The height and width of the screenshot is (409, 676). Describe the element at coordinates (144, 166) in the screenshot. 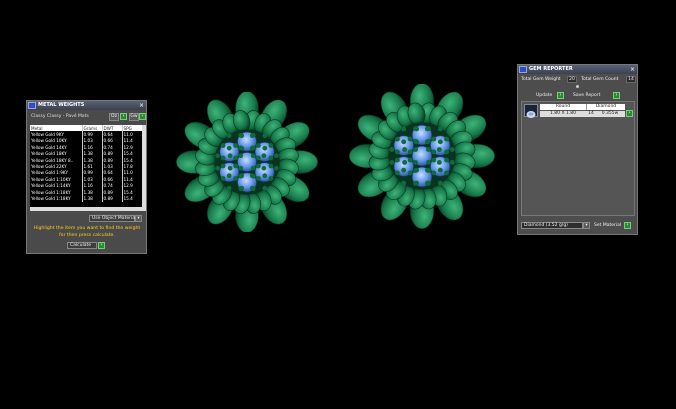

I see `vertical-scrollbar` at that location.